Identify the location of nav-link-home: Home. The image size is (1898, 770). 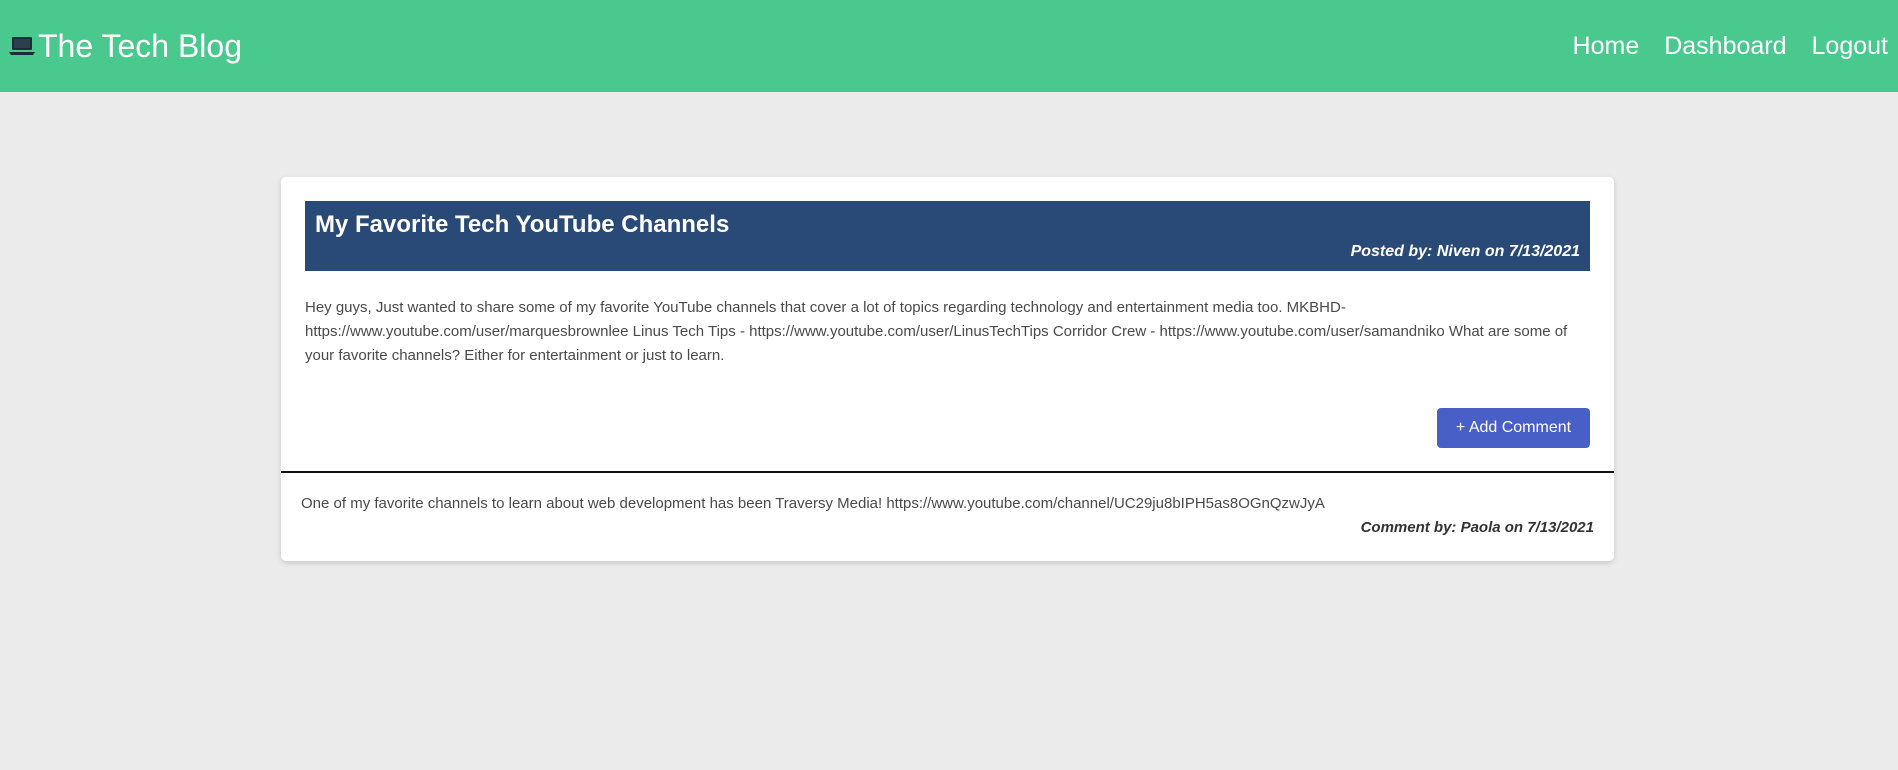
(1606, 46).